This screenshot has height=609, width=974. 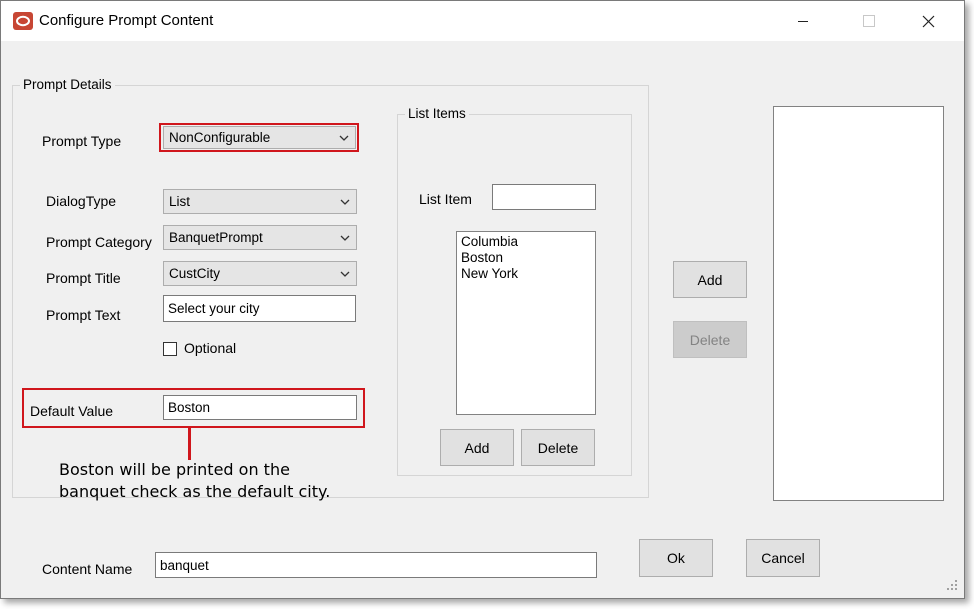 What do you see at coordinates (445, 199) in the screenshot?
I see `list-item-label: List Item` at bounding box center [445, 199].